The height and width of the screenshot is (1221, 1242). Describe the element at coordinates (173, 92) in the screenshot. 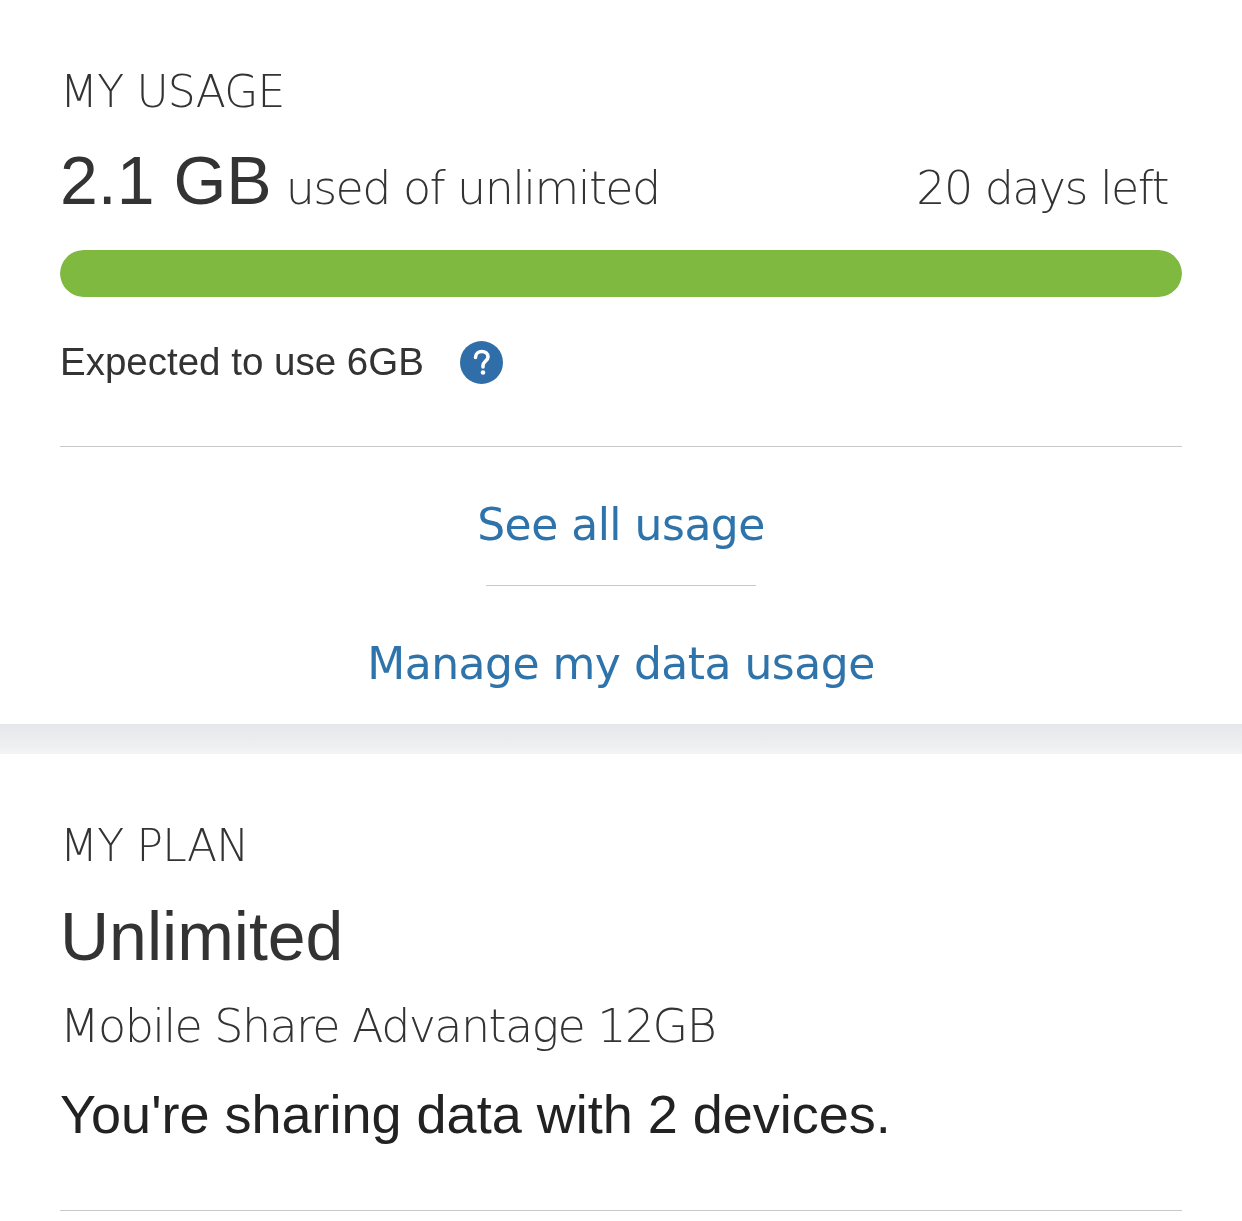

I see `section-title: MY USAGE` at that location.